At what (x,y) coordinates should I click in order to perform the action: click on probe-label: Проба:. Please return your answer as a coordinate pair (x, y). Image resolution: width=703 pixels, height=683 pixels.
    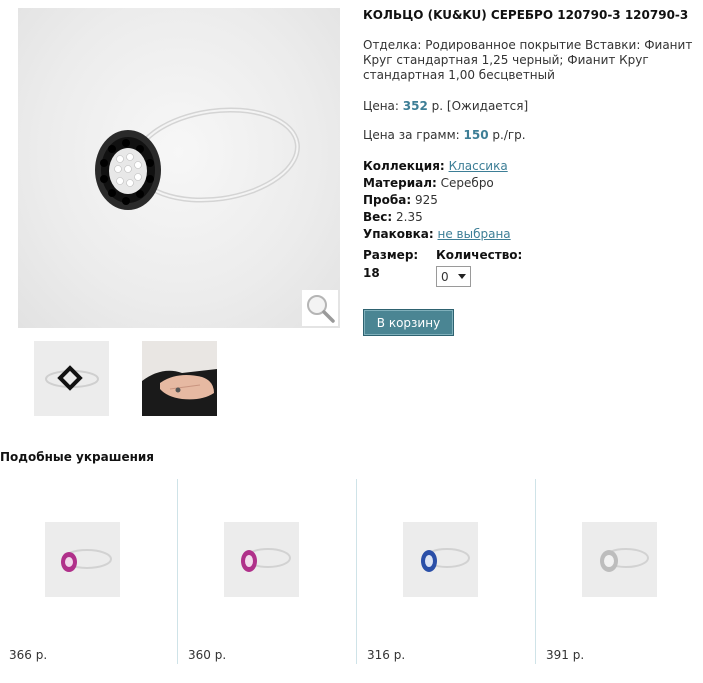
    Looking at the image, I should click on (387, 200).